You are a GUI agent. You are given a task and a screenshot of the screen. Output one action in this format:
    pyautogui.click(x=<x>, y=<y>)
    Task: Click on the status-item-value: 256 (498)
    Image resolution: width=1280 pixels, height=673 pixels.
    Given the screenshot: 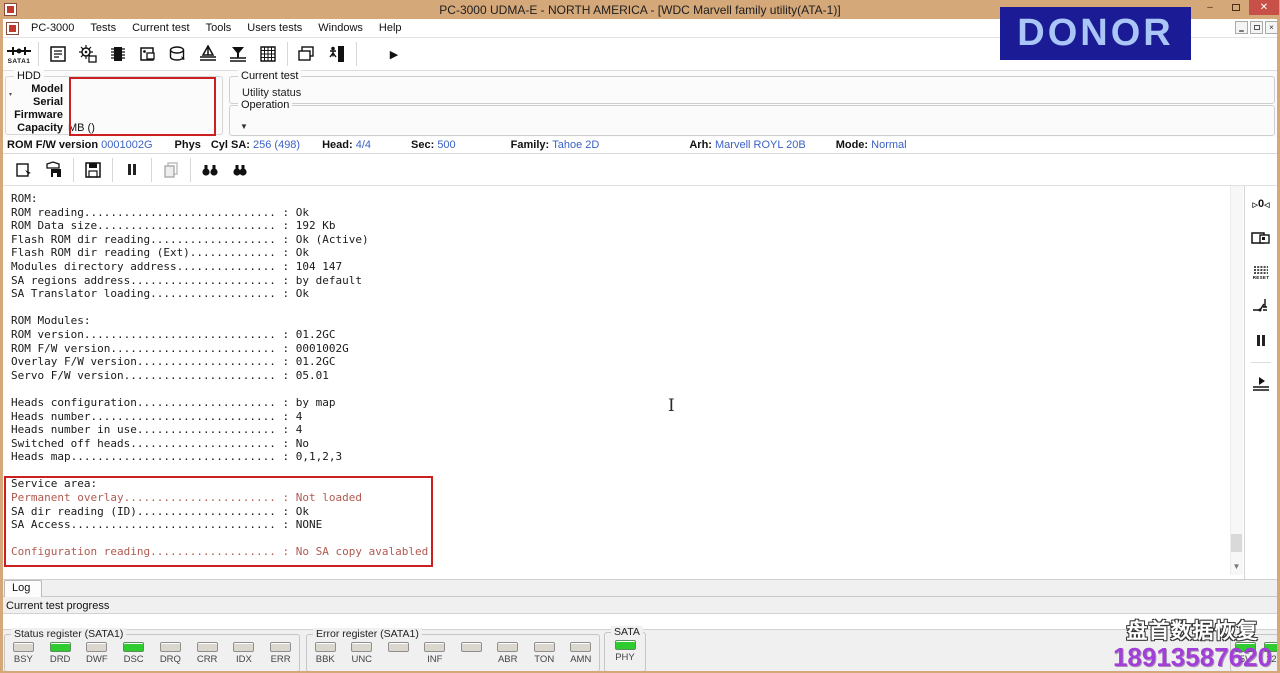 What is the action you would take?
    pyautogui.click(x=277, y=145)
    